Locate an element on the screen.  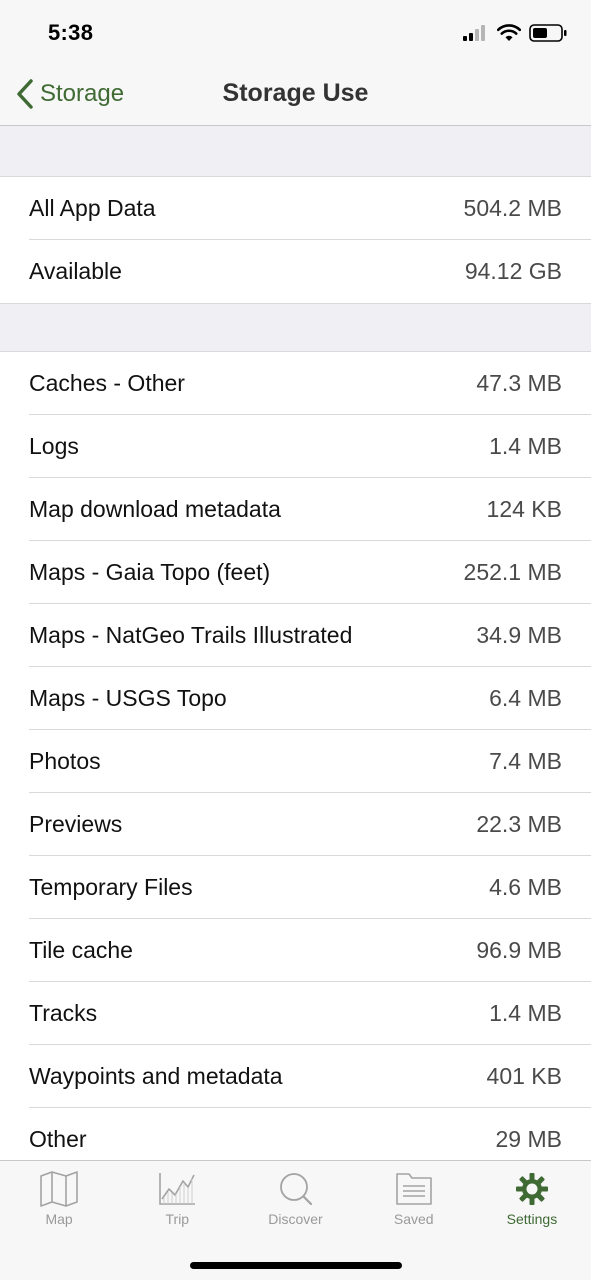
row-value: 7.4 MB is located at coordinates (525, 761).